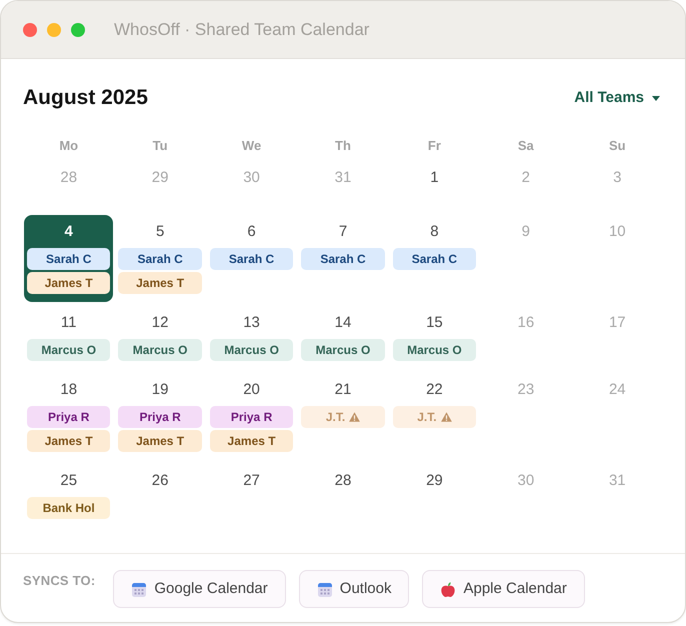 The image size is (686, 626). What do you see at coordinates (199, 589) in the screenshot?
I see `sync-button: Google Calendar` at bounding box center [199, 589].